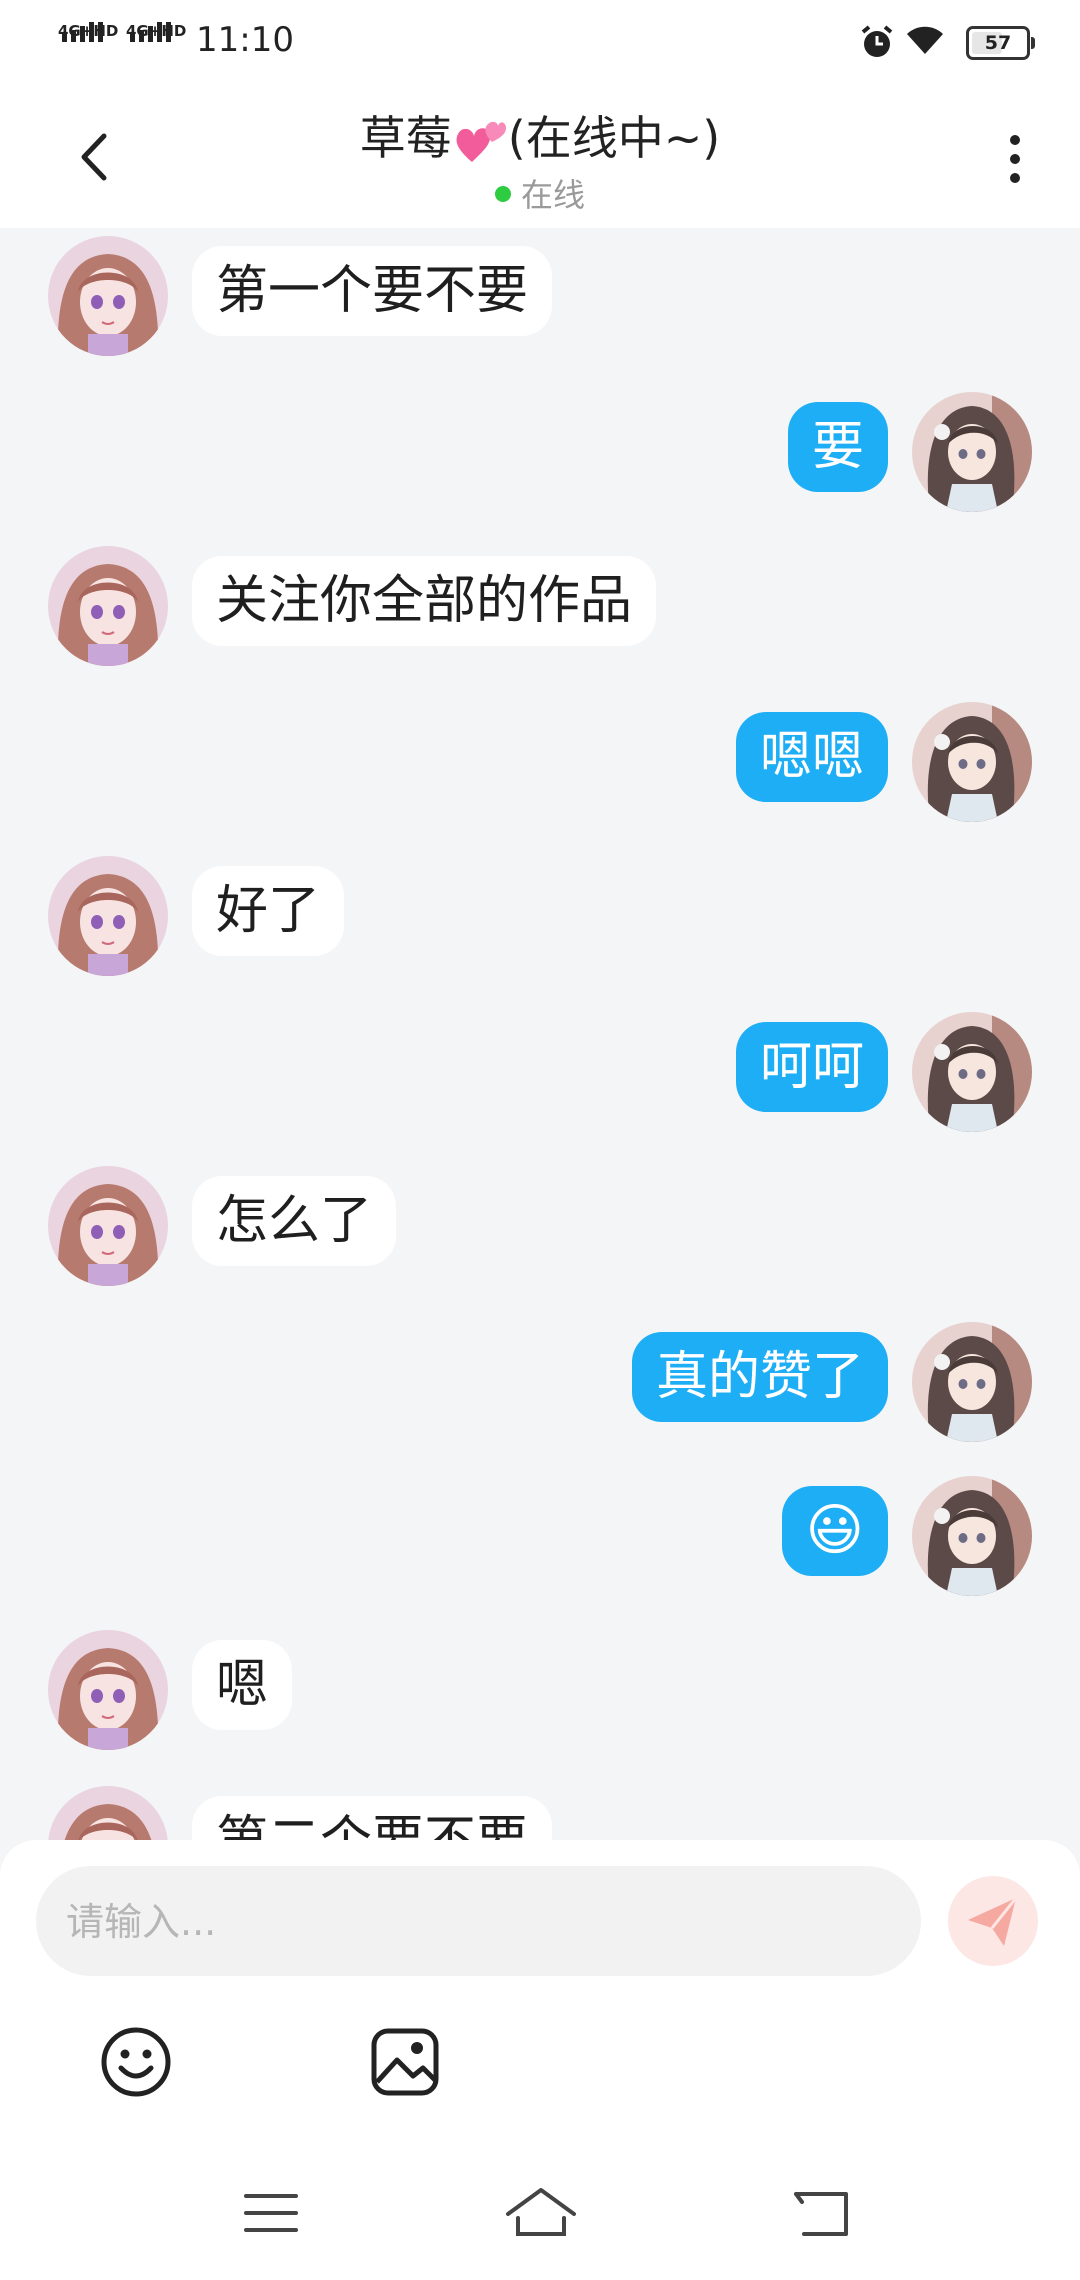 This screenshot has width=1080, height=2280. What do you see at coordinates (481, 141) in the screenshot?
I see `hearts-emoji-icon` at bounding box center [481, 141].